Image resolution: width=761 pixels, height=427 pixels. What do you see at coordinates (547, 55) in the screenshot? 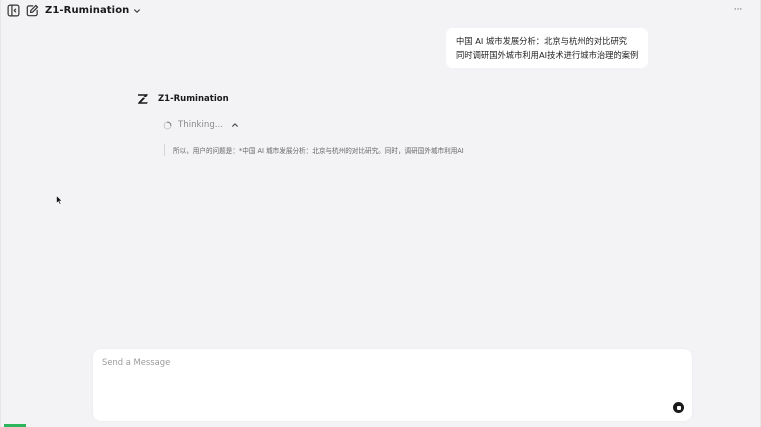
I see `user-message-line: 同时调研国外城市利用AI技术进行城市治理的案例` at bounding box center [547, 55].